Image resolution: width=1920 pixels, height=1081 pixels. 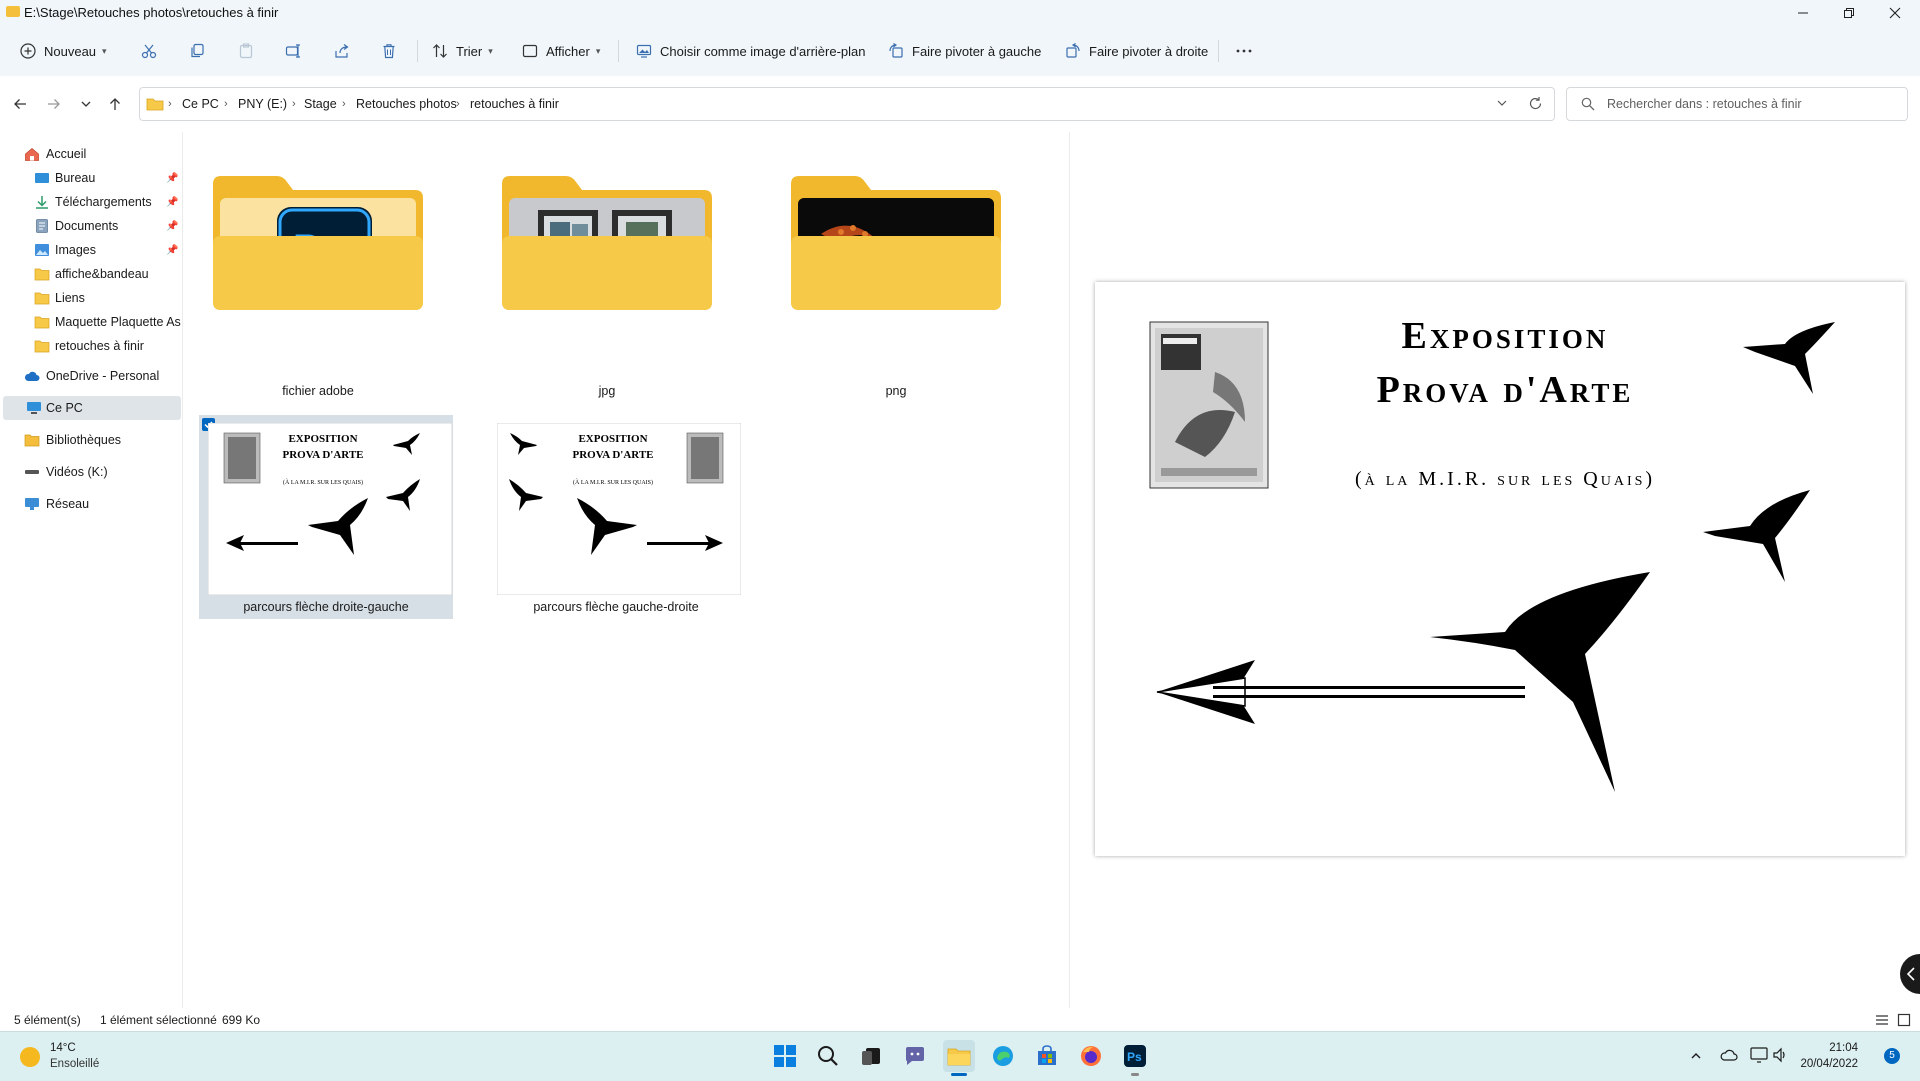 I want to click on file-explorer-taskbar-button, so click(x=959, y=1058).